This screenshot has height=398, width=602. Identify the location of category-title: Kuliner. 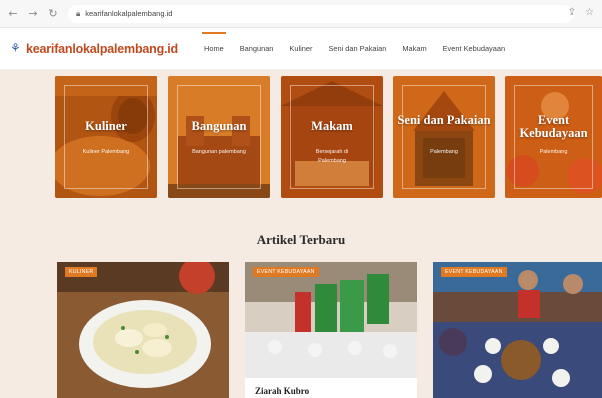
(106, 126).